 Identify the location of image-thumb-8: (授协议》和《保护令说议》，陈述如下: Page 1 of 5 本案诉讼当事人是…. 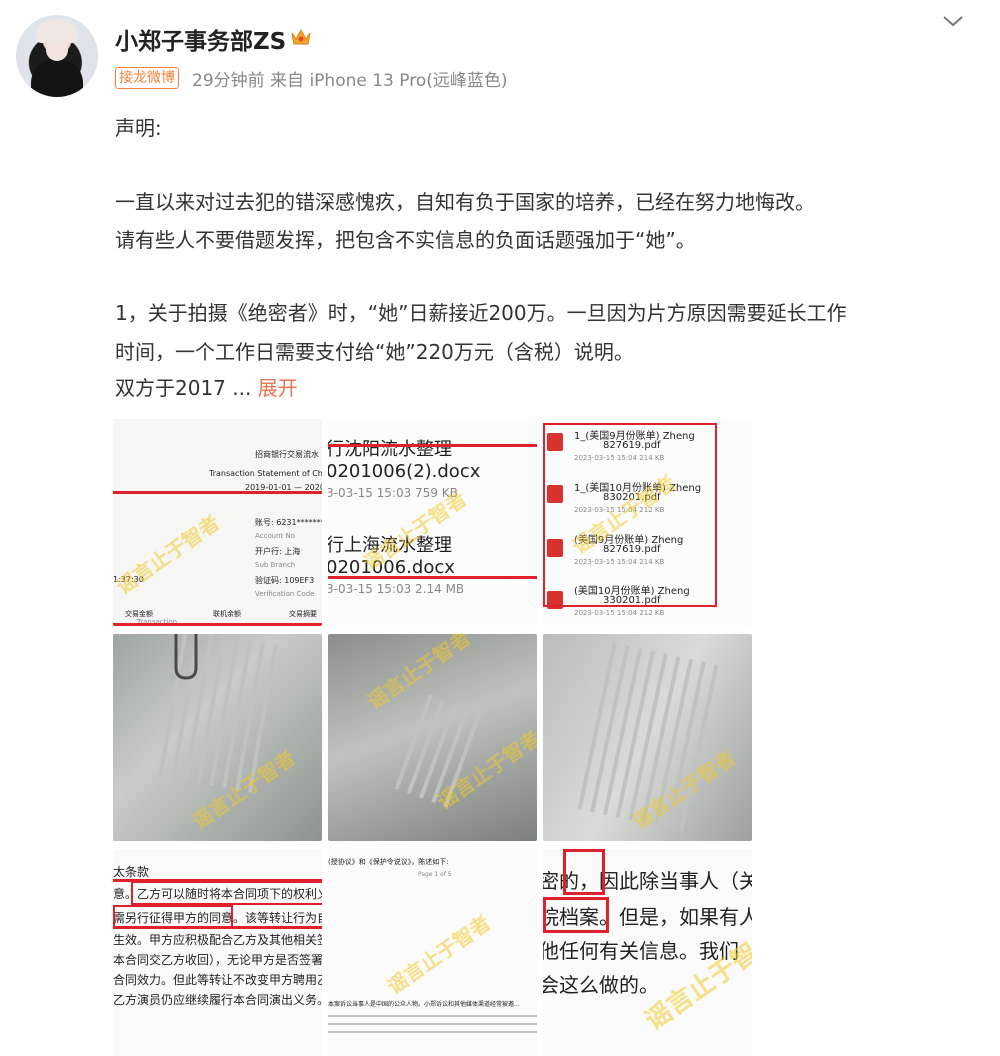
(432, 952).